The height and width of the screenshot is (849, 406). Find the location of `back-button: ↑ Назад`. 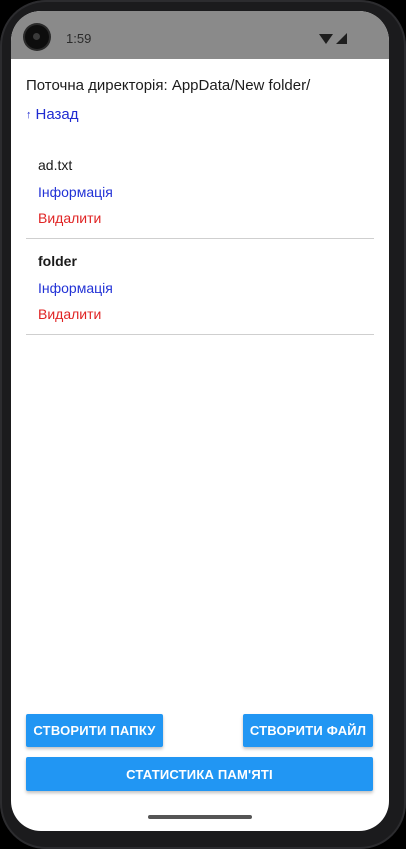

back-button: ↑ Назад is located at coordinates (52, 114).